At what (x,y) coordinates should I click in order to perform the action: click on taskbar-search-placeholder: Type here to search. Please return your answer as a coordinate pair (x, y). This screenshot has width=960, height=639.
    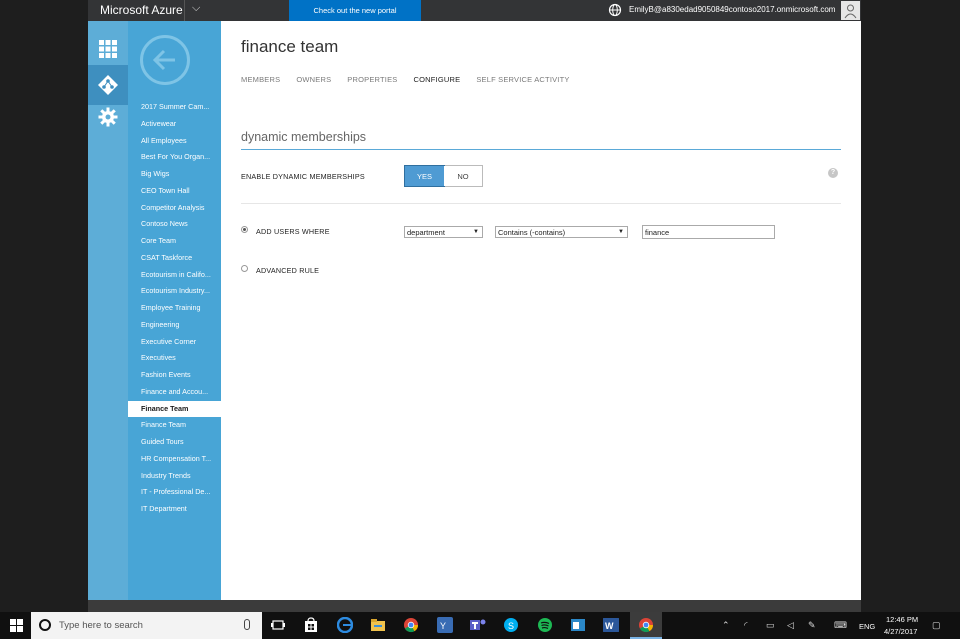
    Looking at the image, I should click on (101, 625).